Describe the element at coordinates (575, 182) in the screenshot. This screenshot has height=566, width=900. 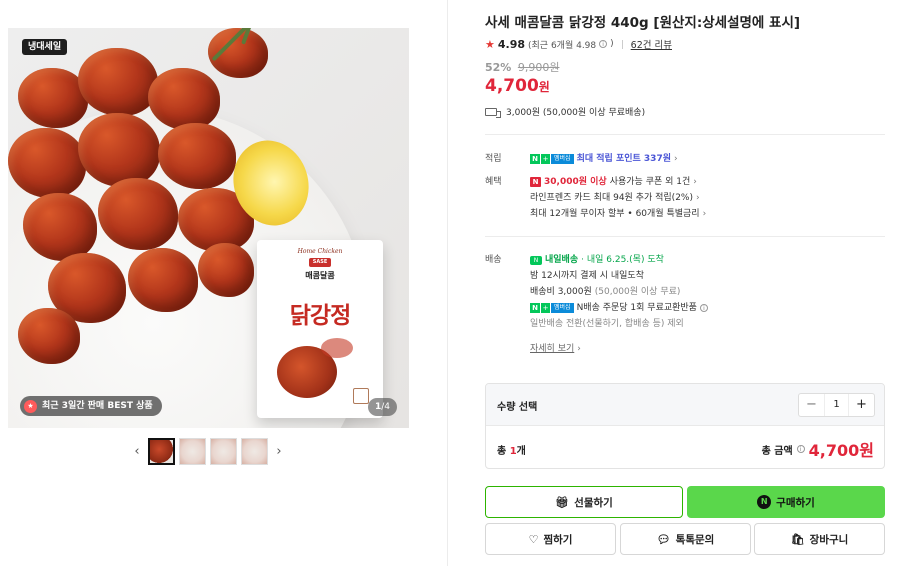
I see `coupon-amount: 30,000원 이상` at that location.